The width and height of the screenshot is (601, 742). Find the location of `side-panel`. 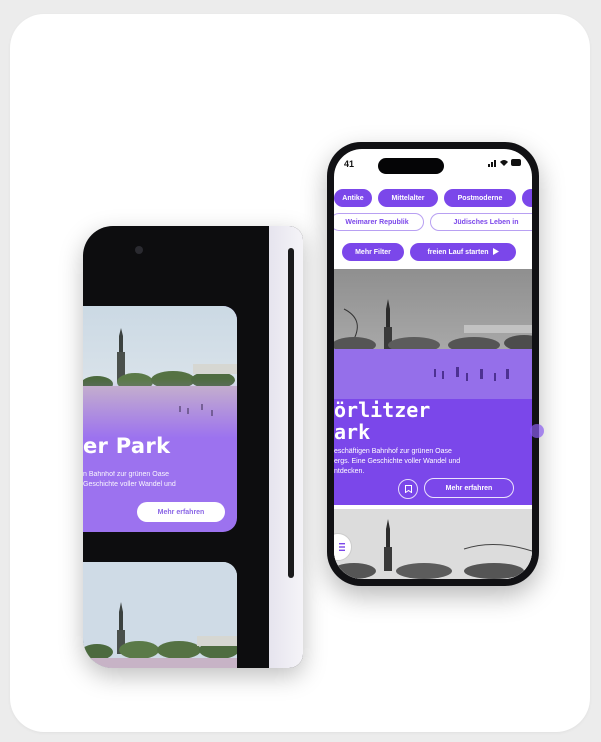

side-panel is located at coordinates (286, 447).